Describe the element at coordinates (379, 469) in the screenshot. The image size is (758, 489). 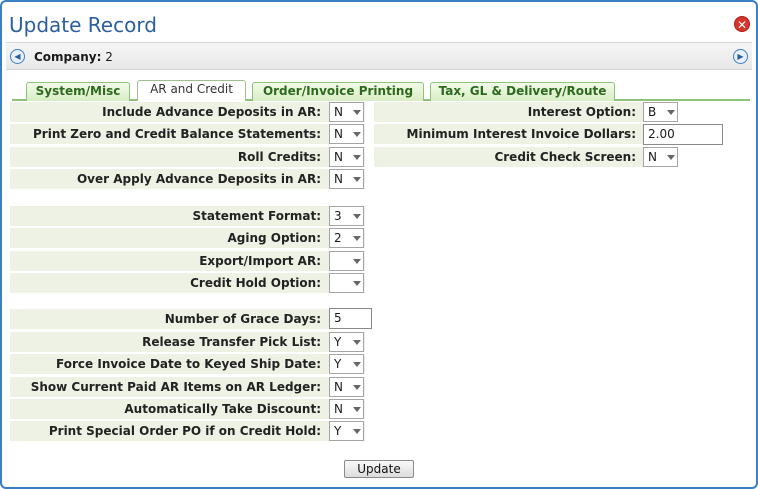
I see `update-button: Update` at that location.